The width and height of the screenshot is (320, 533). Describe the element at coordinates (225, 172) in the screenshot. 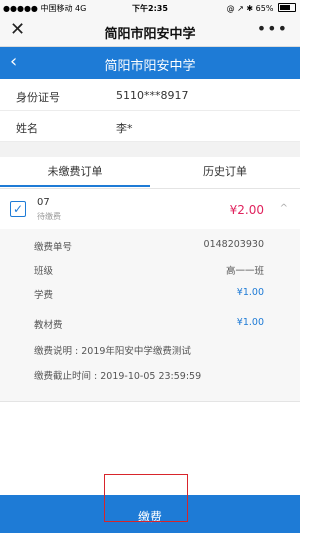

I see `tab-history-orders: 历史订单` at that location.